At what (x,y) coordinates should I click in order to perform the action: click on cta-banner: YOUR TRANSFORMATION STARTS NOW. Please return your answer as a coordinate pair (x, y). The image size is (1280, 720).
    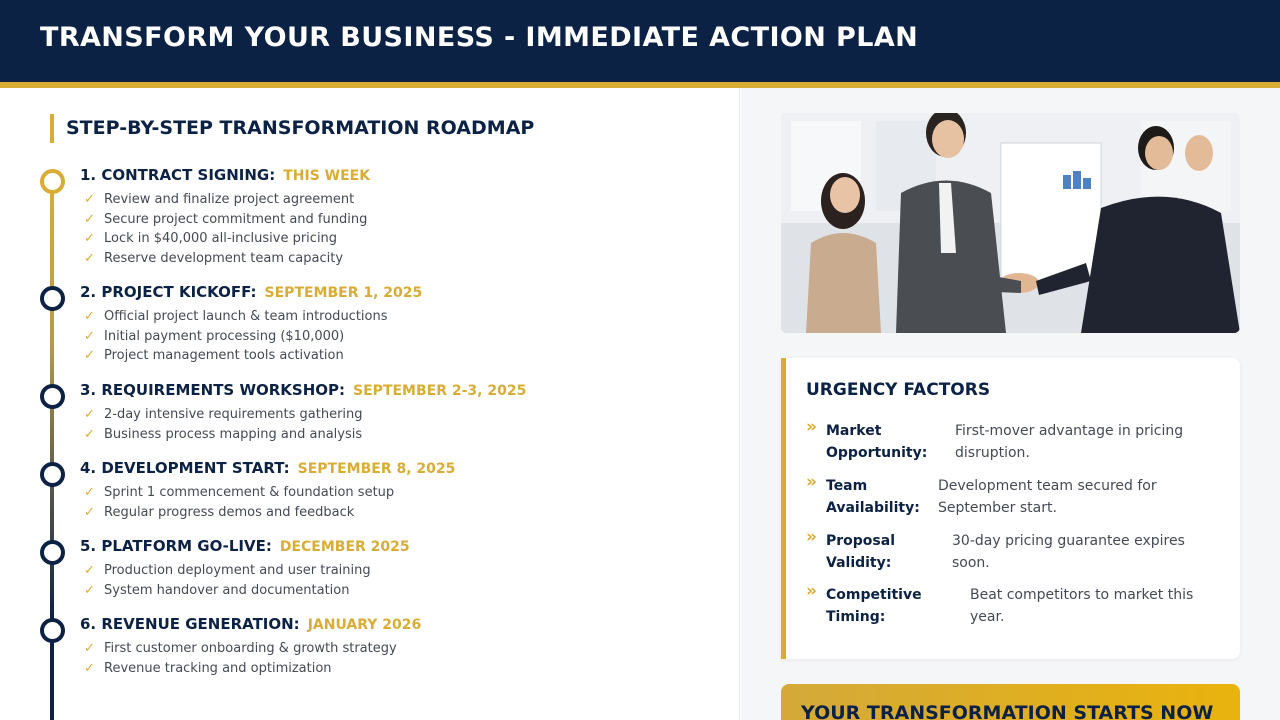
    Looking at the image, I should click on (1010, 702).